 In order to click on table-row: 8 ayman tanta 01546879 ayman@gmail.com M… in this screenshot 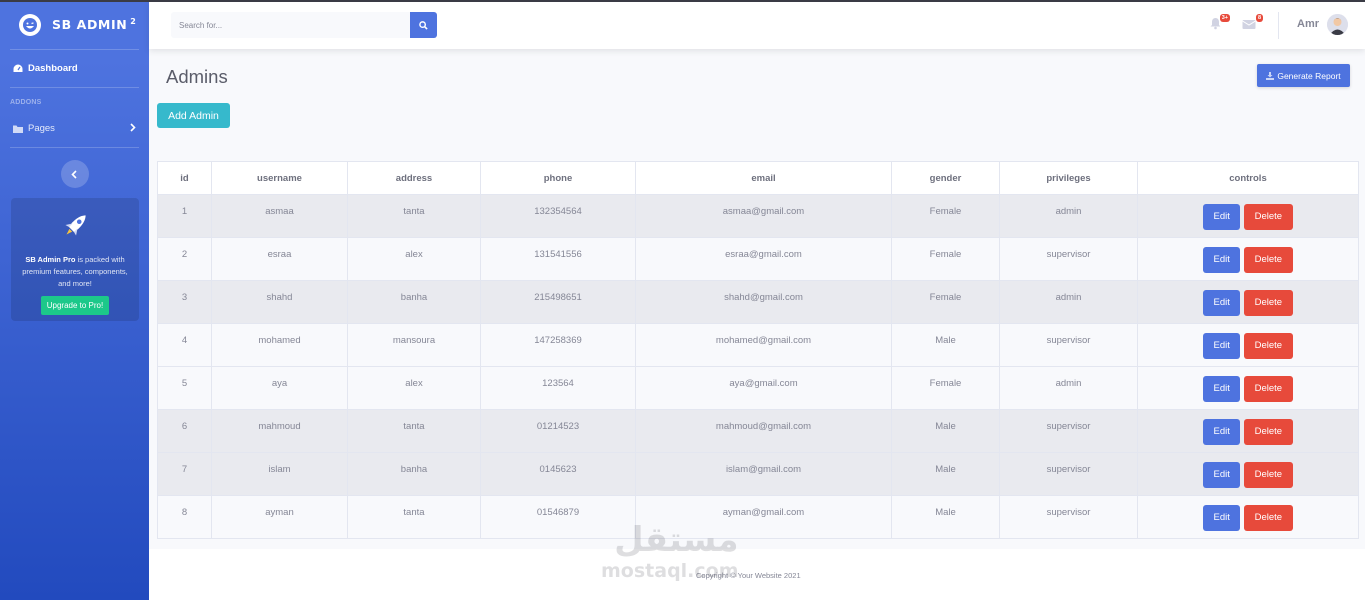, I will do `click(758, 517)`.